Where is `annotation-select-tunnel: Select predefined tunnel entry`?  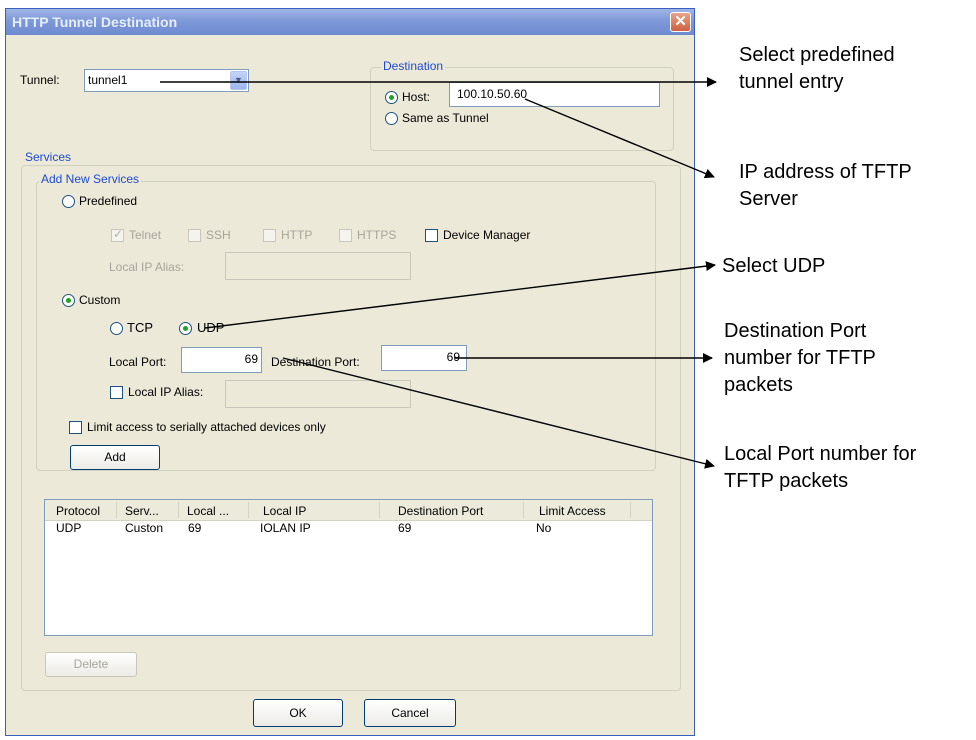 annotation-select-tunnel: Select predefined tunnel entry is located at coordinates (817, 68).